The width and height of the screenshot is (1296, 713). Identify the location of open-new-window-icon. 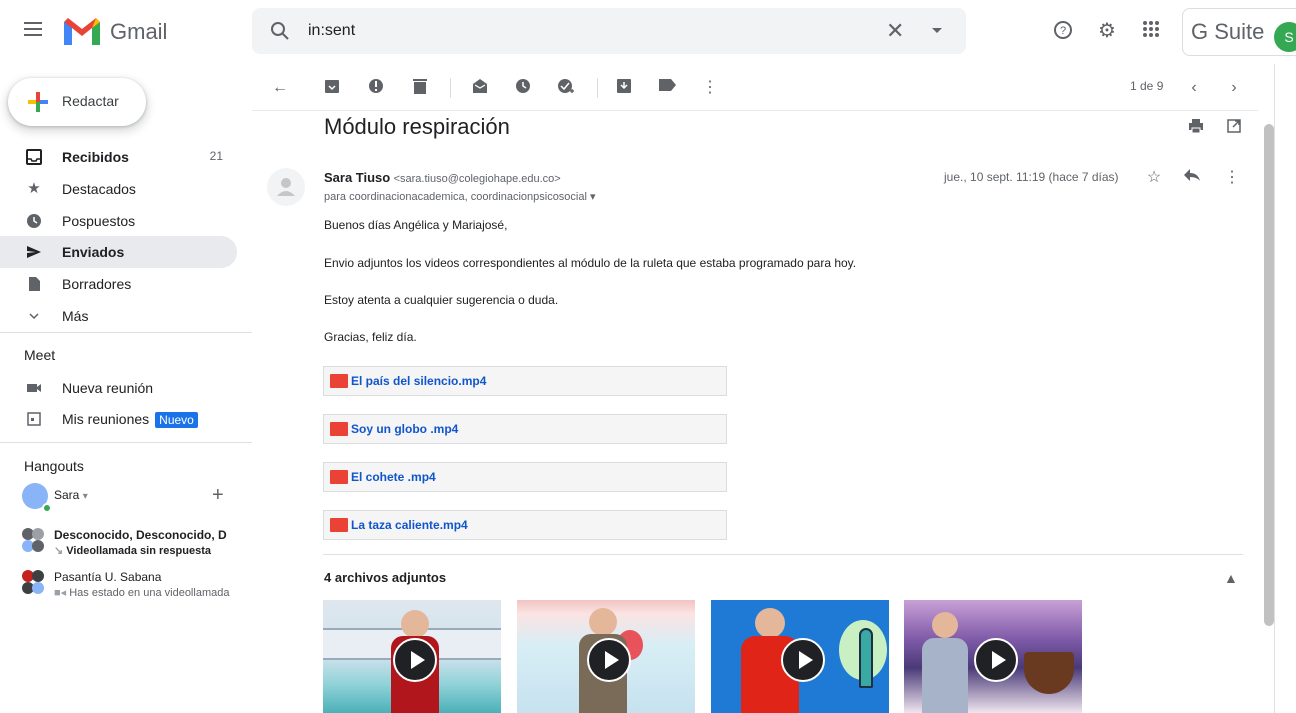
(1234, 128).